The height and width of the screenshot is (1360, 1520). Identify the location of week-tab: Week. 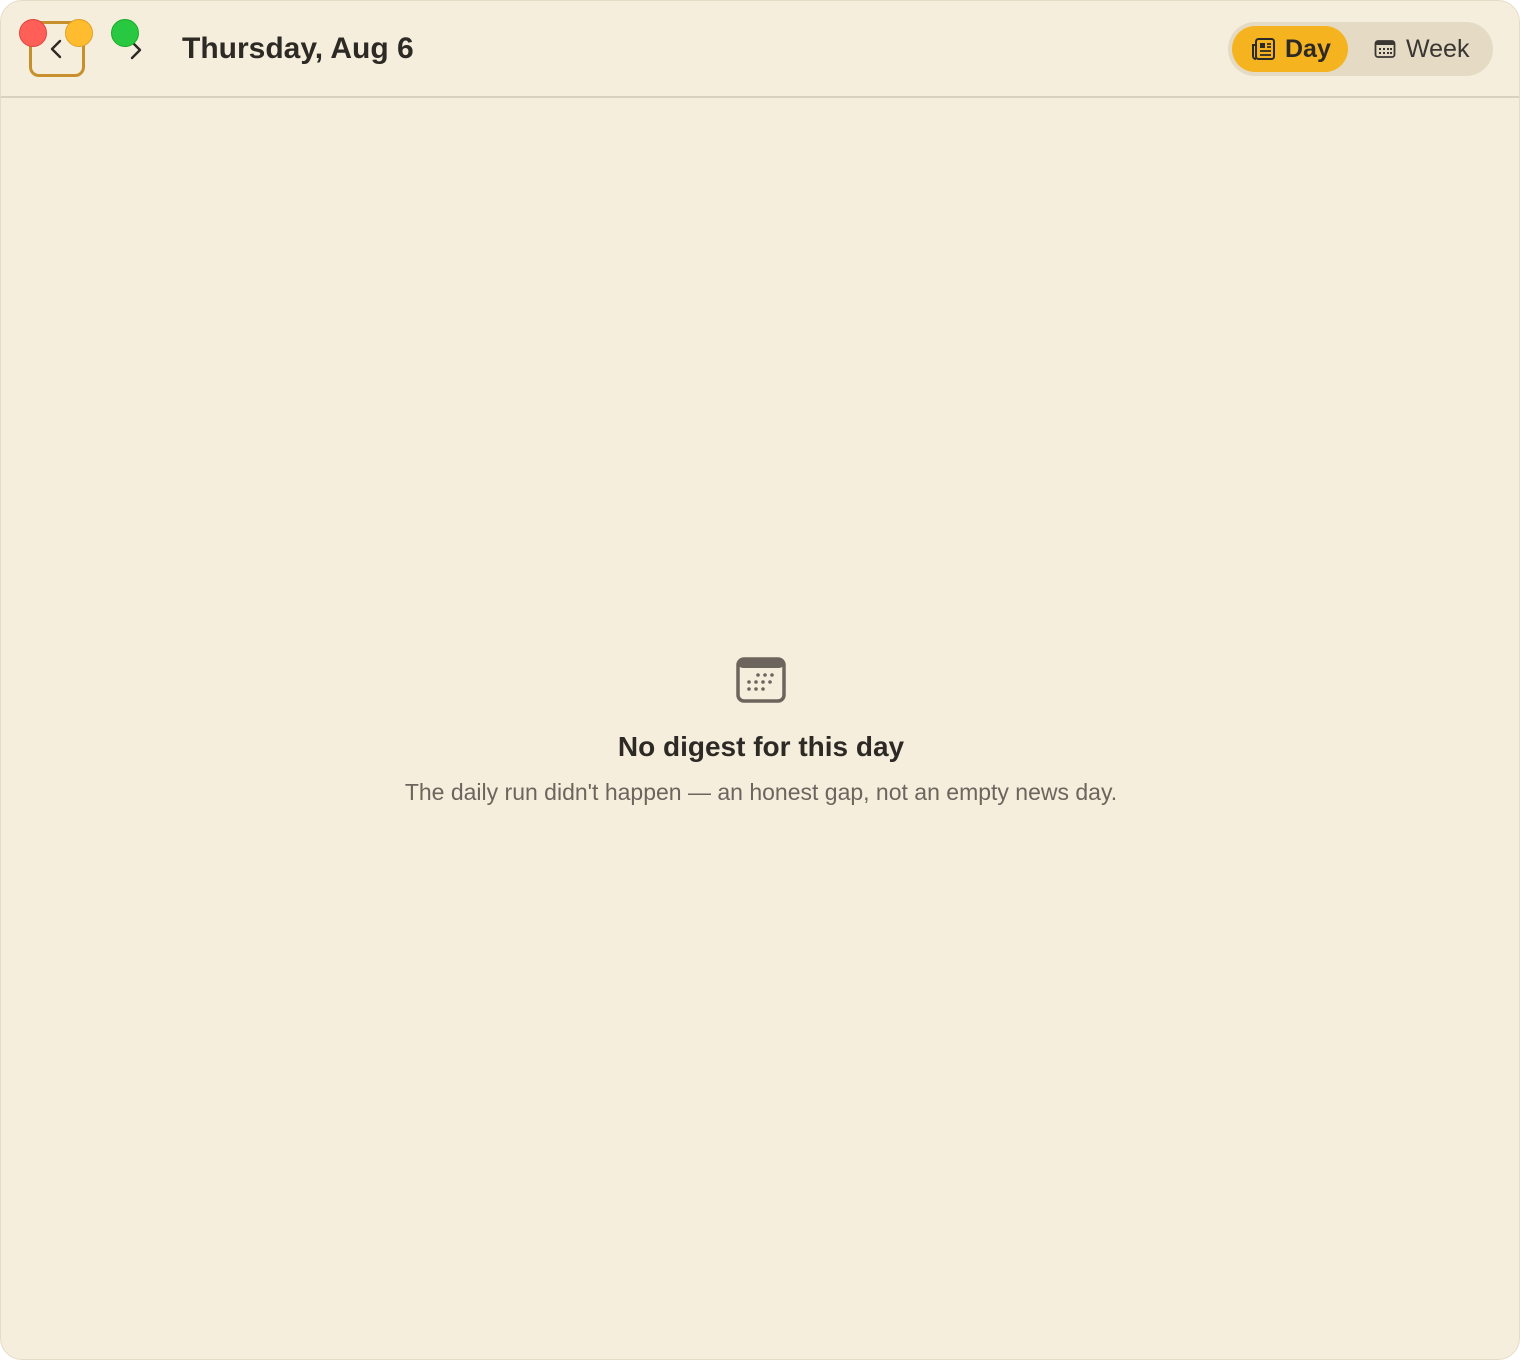
(1421, 49).